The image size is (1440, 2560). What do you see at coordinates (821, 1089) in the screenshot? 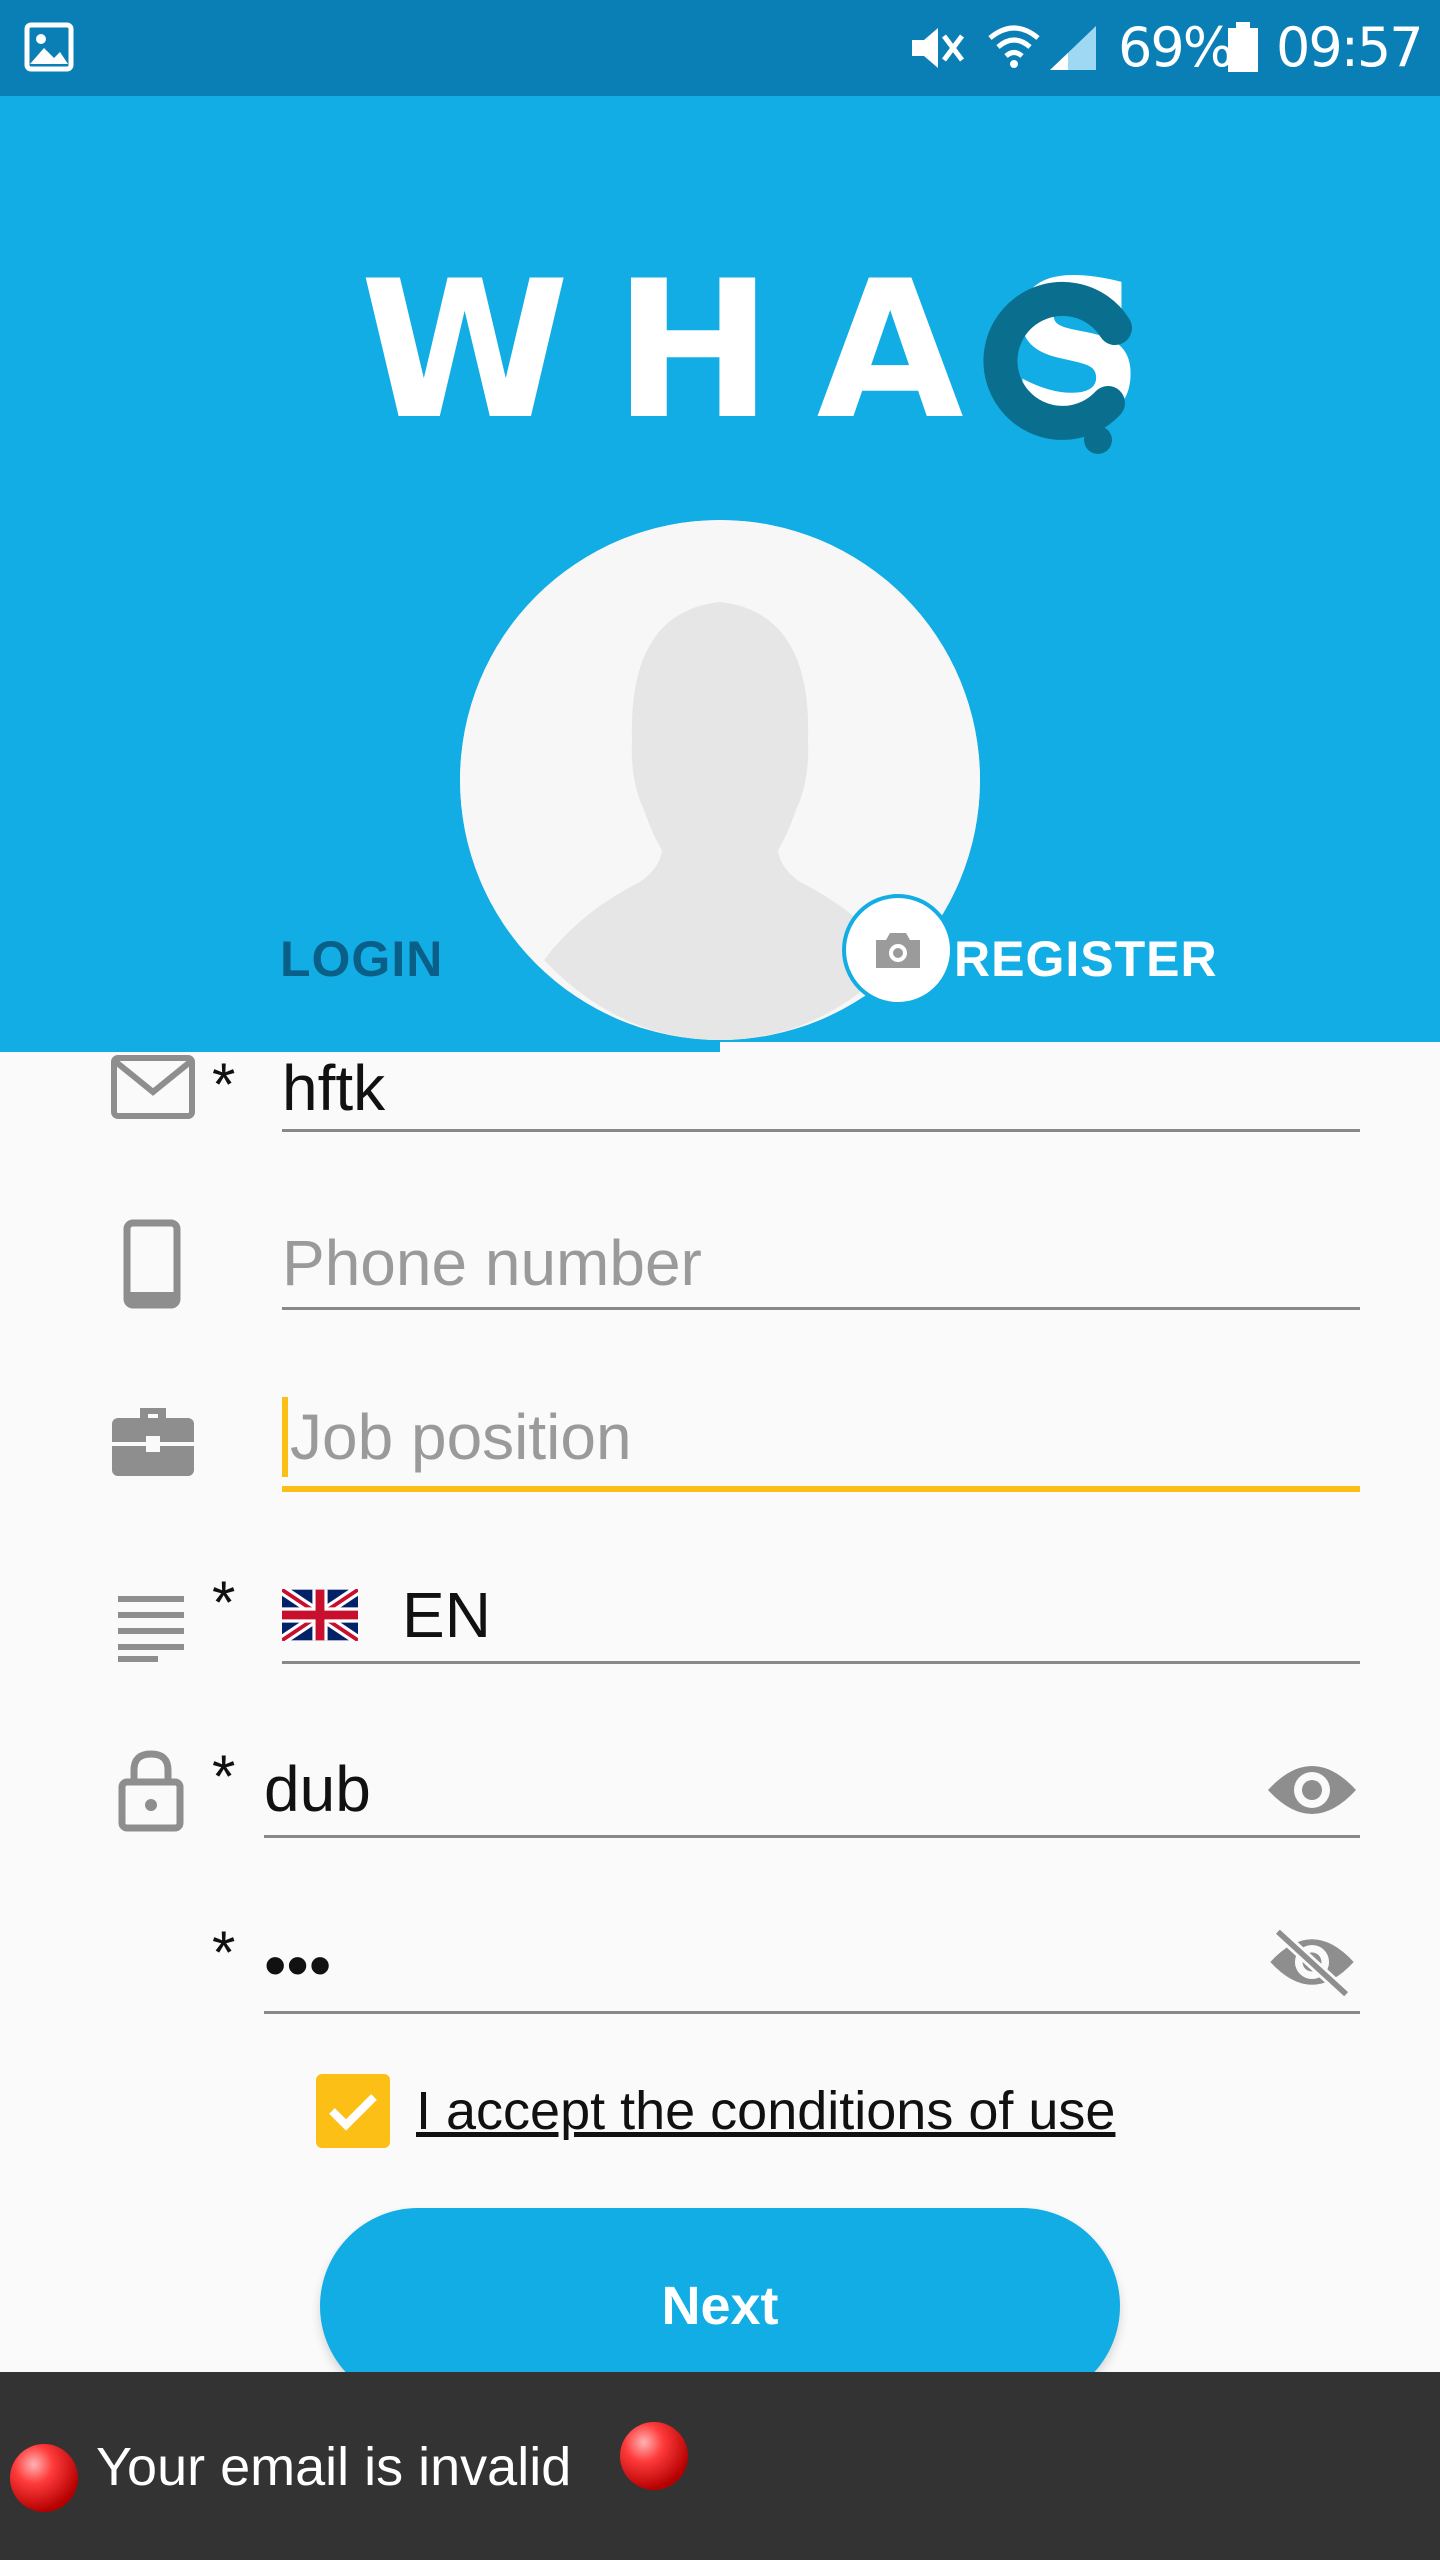
I see `email-input: hftk` at bounding box center [821, 1089].